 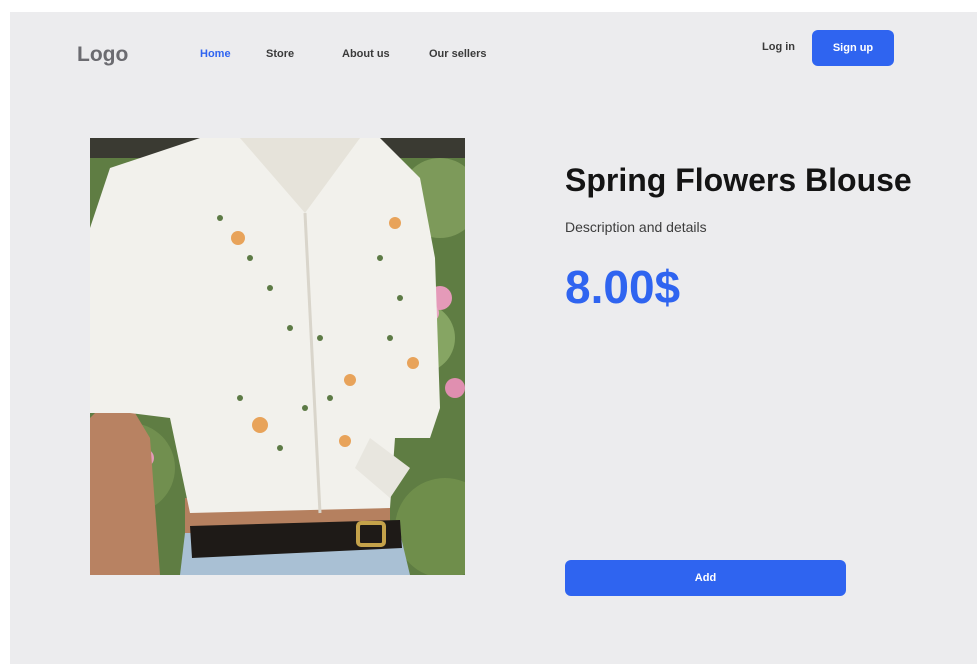 I want to click on nav-our-sellers: Our sellers, so click(x=457, y=54).